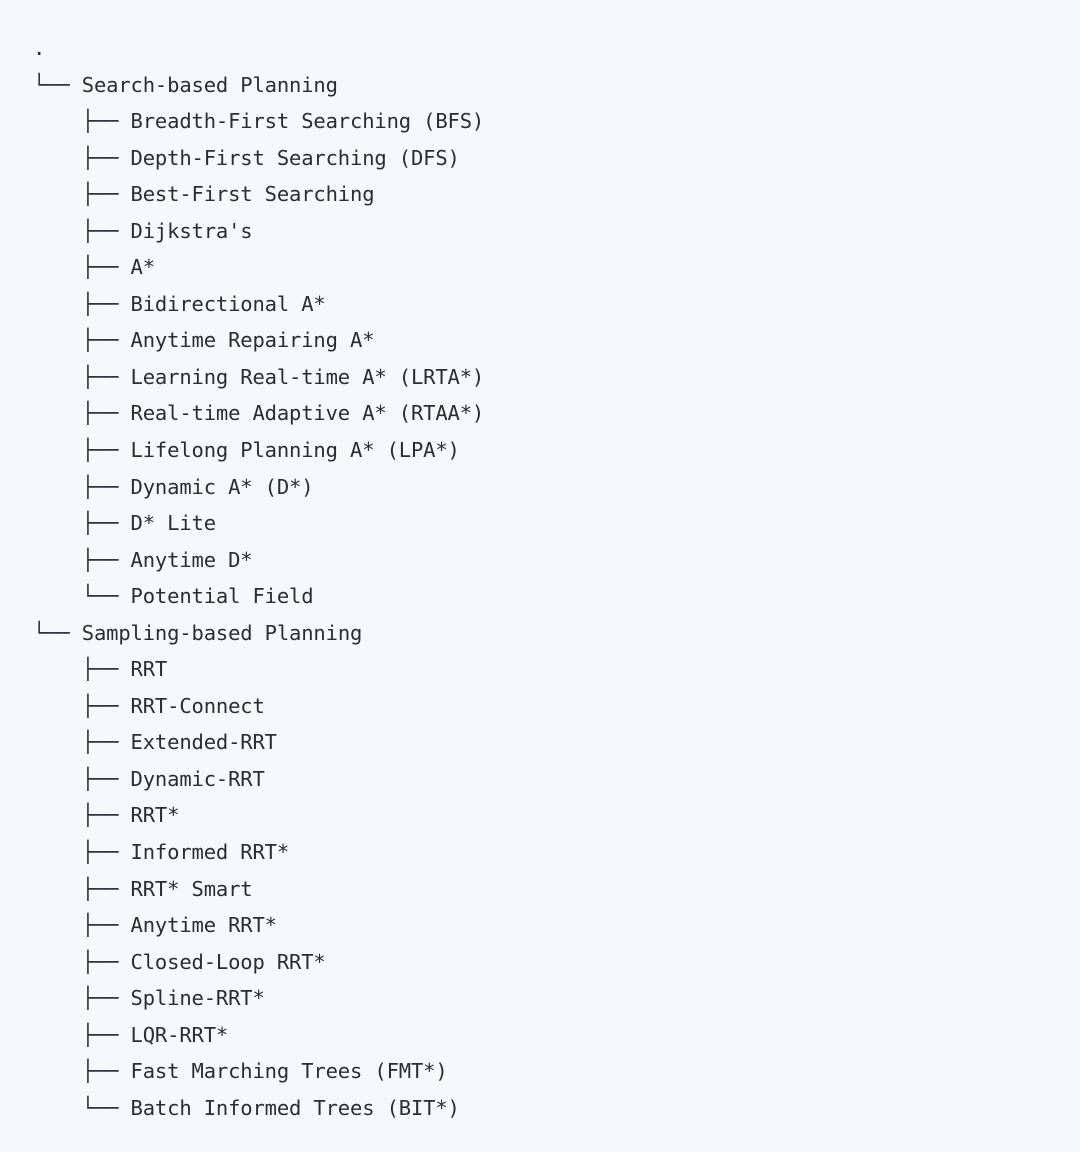 The width and height of the screenshot is (1080, 1152). I want to click on tree-node-row: └── Potential Field, so click(533, 596).